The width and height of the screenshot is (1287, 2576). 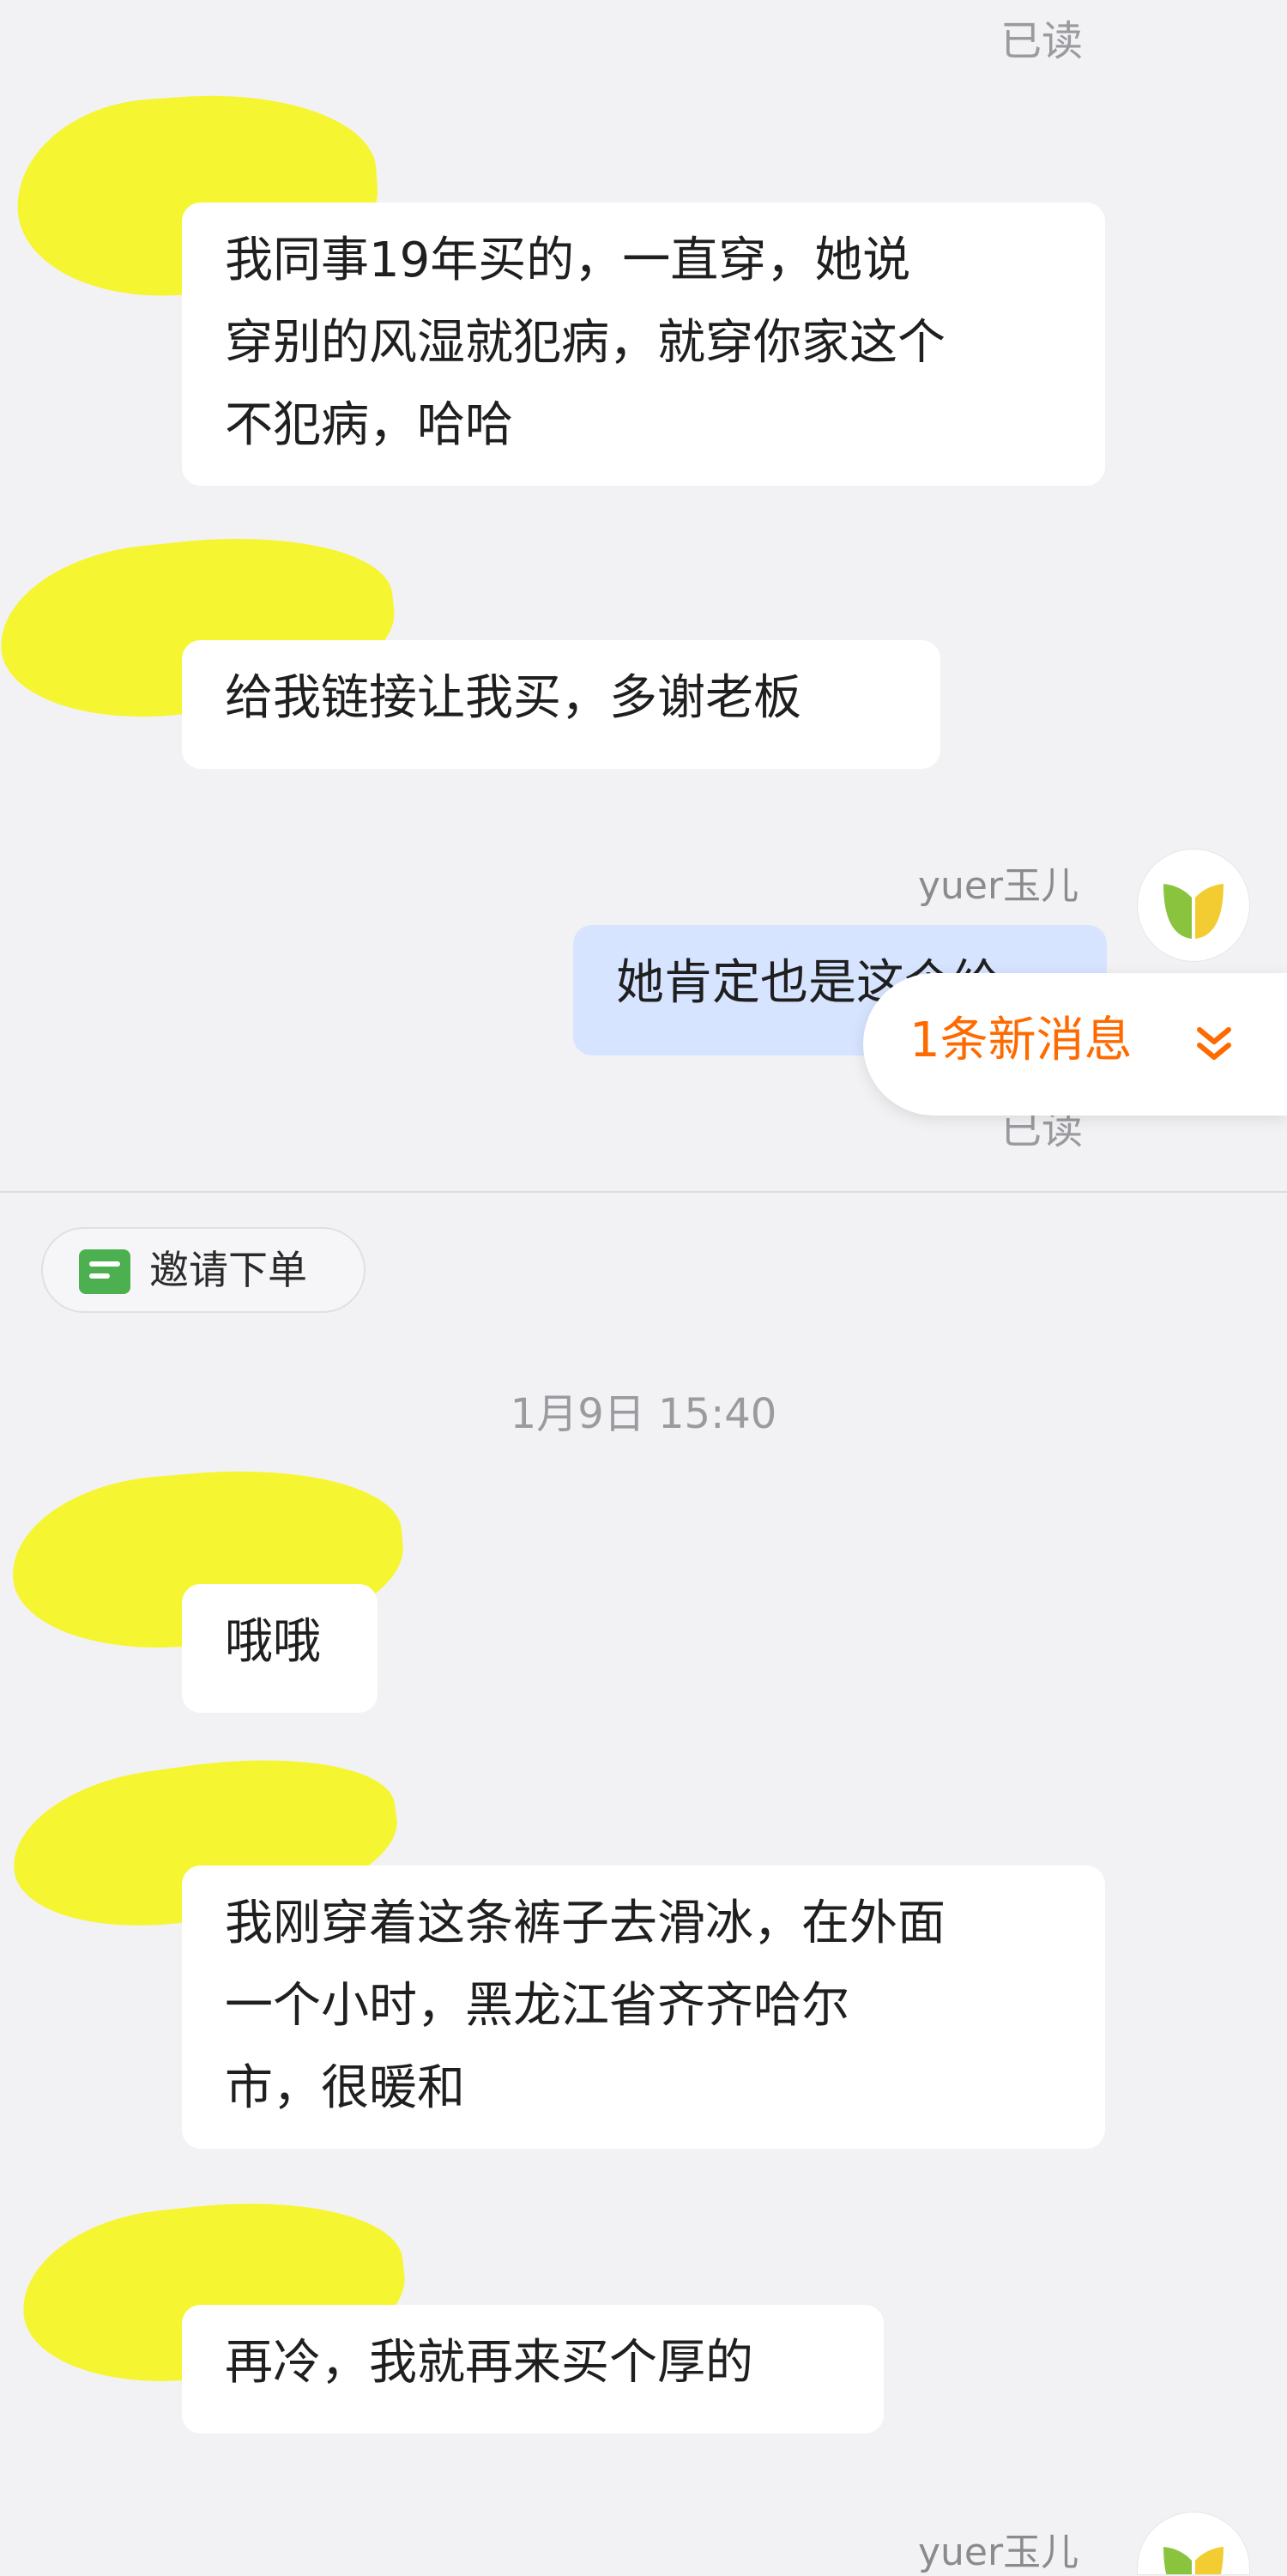 I want to click on message-line: 给我链接让我买，多谢老板, so click(x=513, y=698).